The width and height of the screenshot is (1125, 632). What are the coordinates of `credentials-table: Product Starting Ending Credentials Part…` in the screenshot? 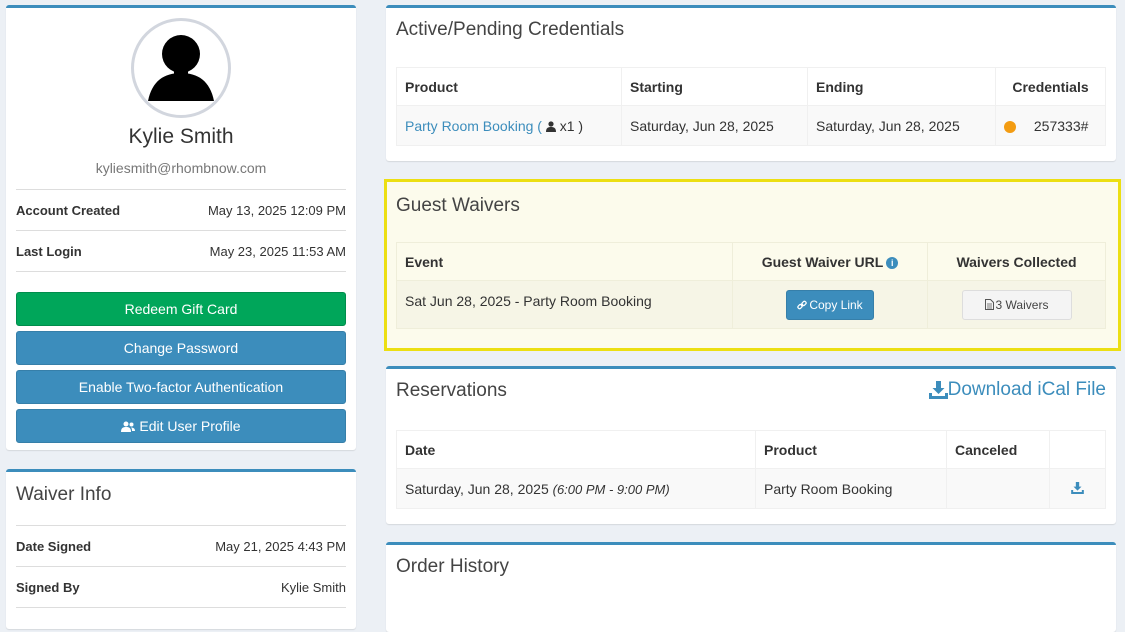 It's located at (751, 106).